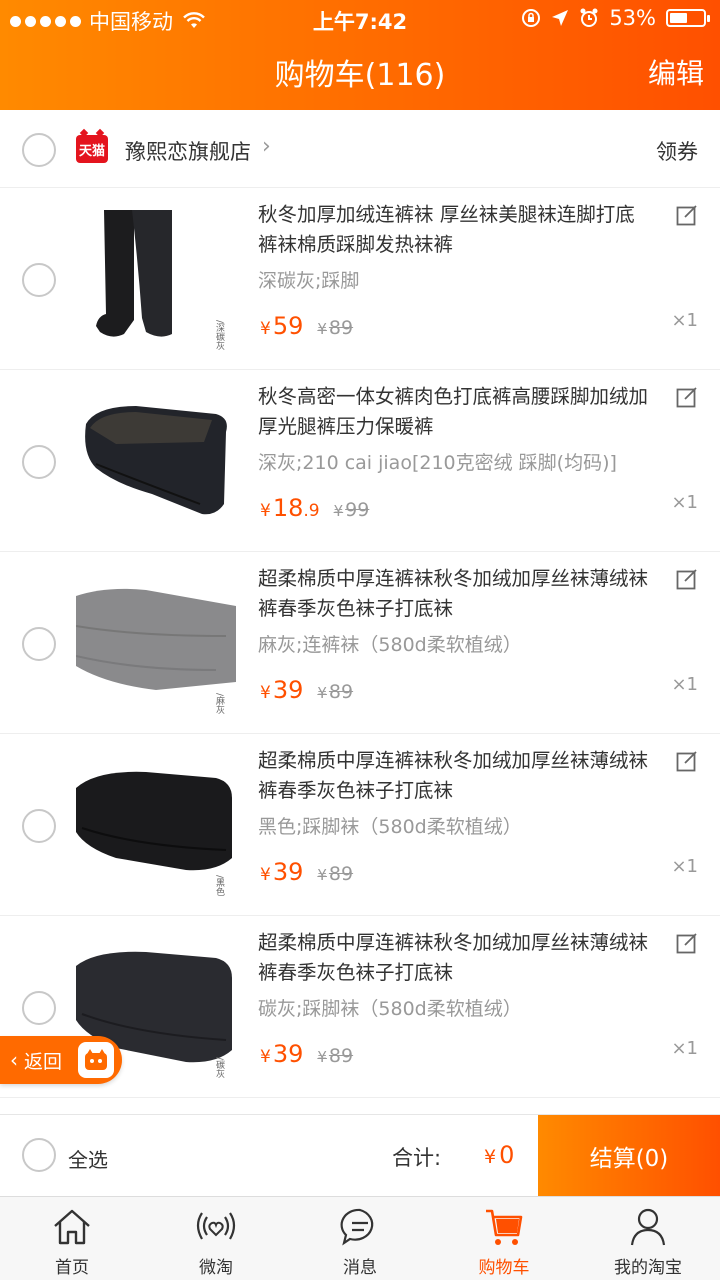  I want to click on checkout-button: 结算(0), so click(629, 1156).